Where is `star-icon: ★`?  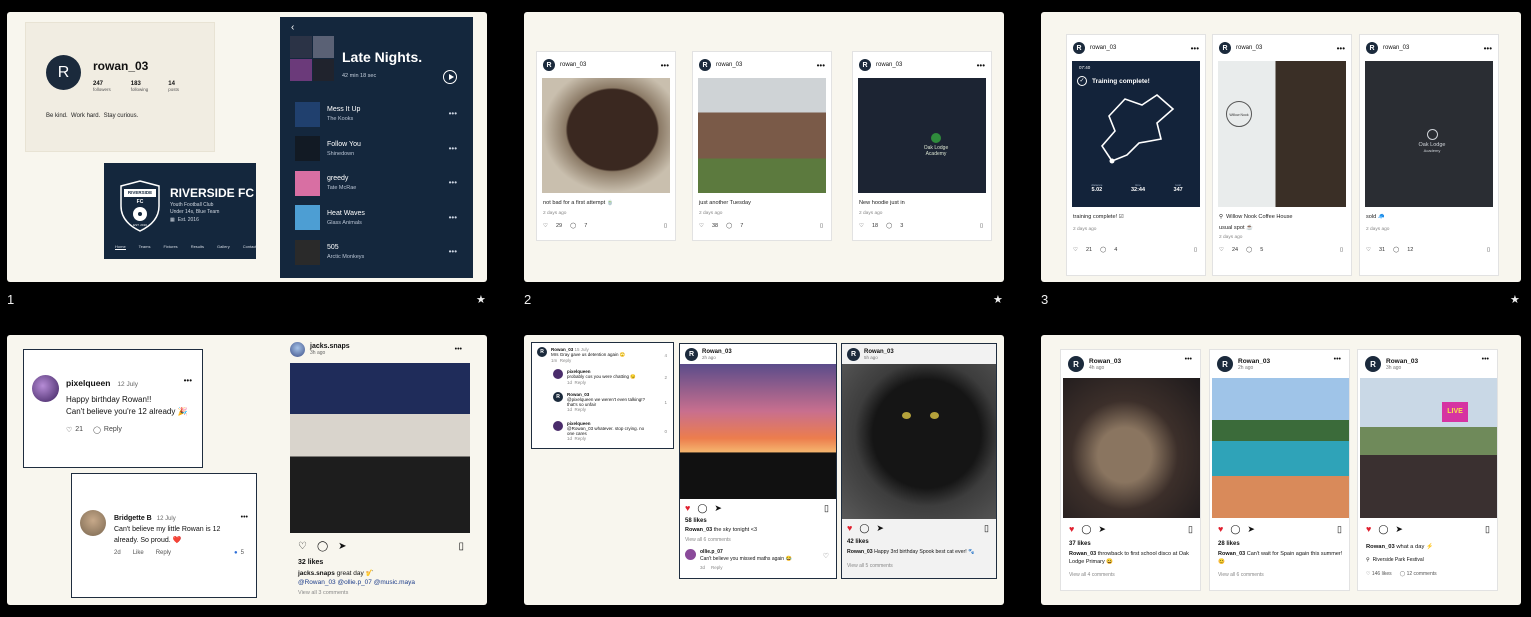
star-icon: ★ is located at coordinates (1515, 299).